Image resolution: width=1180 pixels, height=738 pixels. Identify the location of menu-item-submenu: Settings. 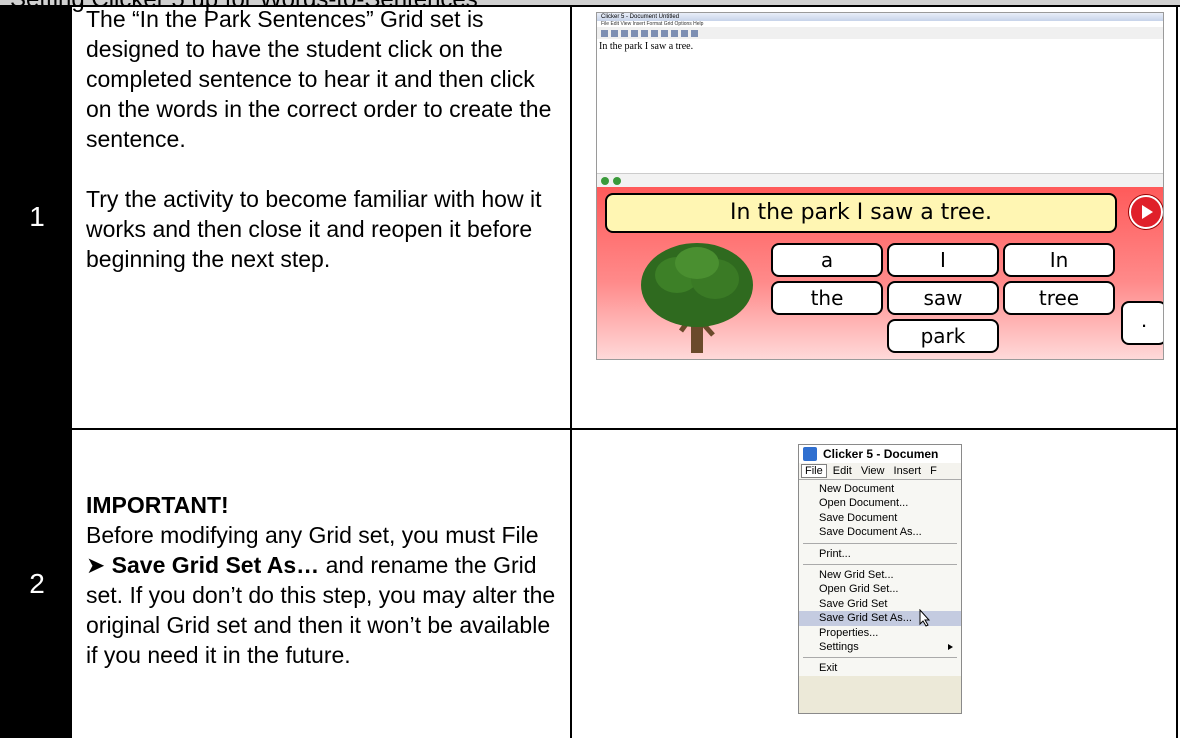
(880, 647).